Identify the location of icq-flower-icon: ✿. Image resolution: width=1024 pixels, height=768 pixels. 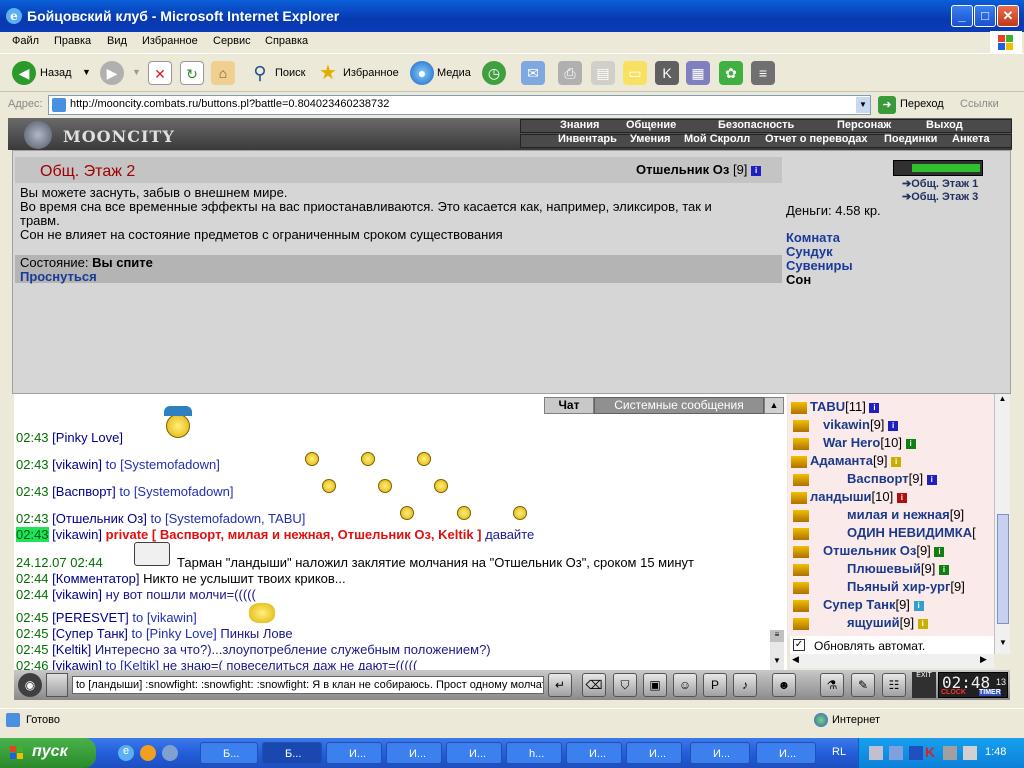
(731, 73).